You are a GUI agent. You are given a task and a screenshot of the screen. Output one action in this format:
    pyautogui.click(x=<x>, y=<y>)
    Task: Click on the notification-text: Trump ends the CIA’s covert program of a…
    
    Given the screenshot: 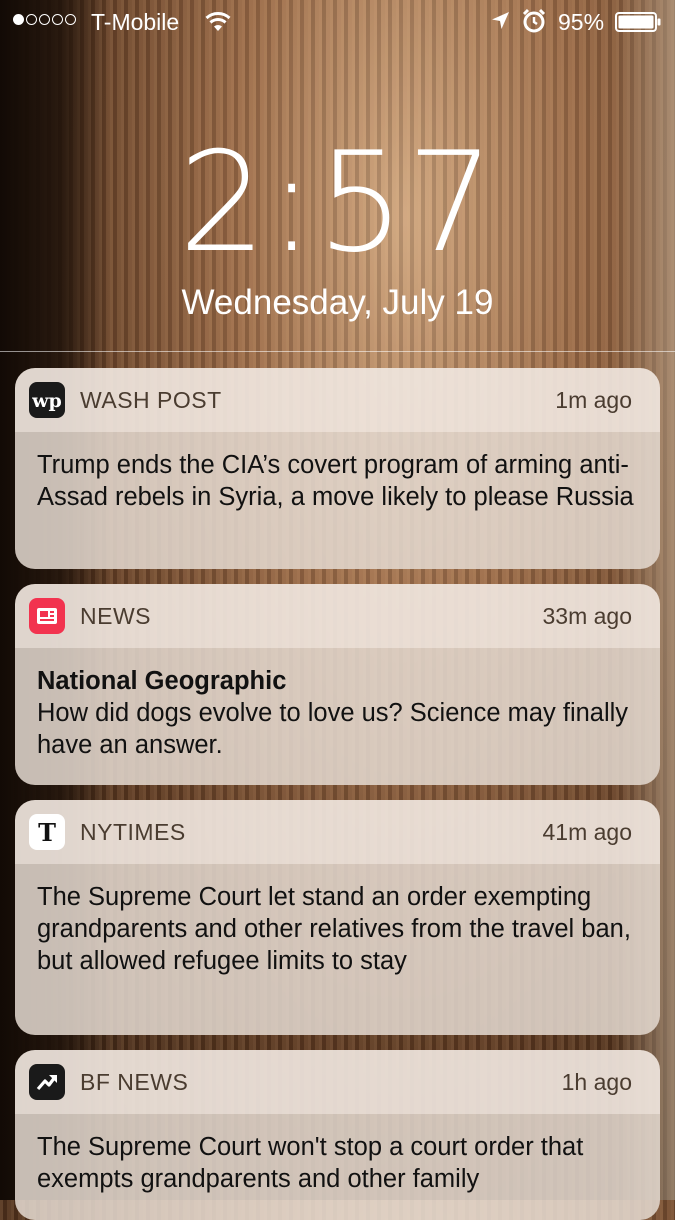 What is the action you would take?
    pyautogui.click(x=335, y=481)
    